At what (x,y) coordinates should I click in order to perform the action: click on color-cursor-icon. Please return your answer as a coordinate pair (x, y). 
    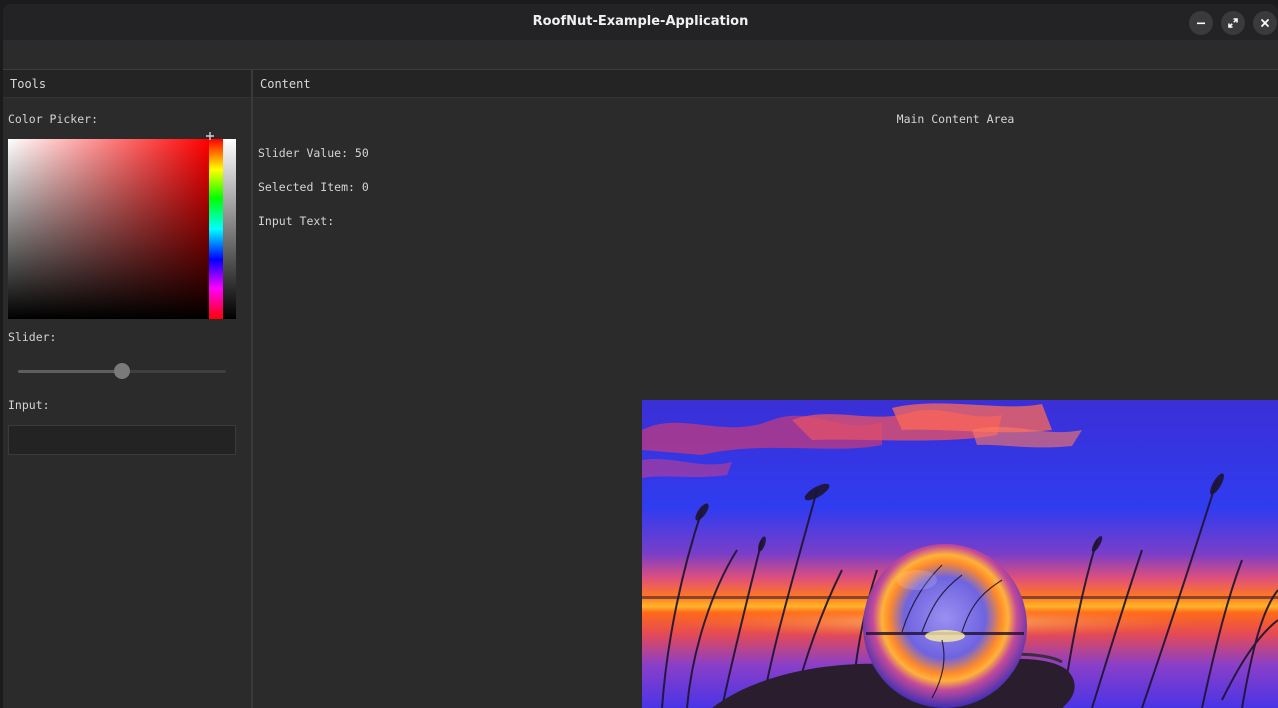
    Looking at the image, I should click on (210, 136).